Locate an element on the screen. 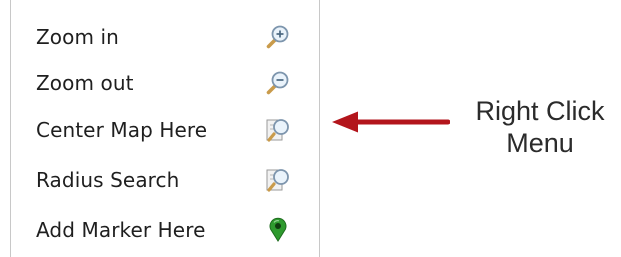 The height and width of the screenshot is (257, 621). menu-item-label: Radius Search is located at coordinates (108, 180).